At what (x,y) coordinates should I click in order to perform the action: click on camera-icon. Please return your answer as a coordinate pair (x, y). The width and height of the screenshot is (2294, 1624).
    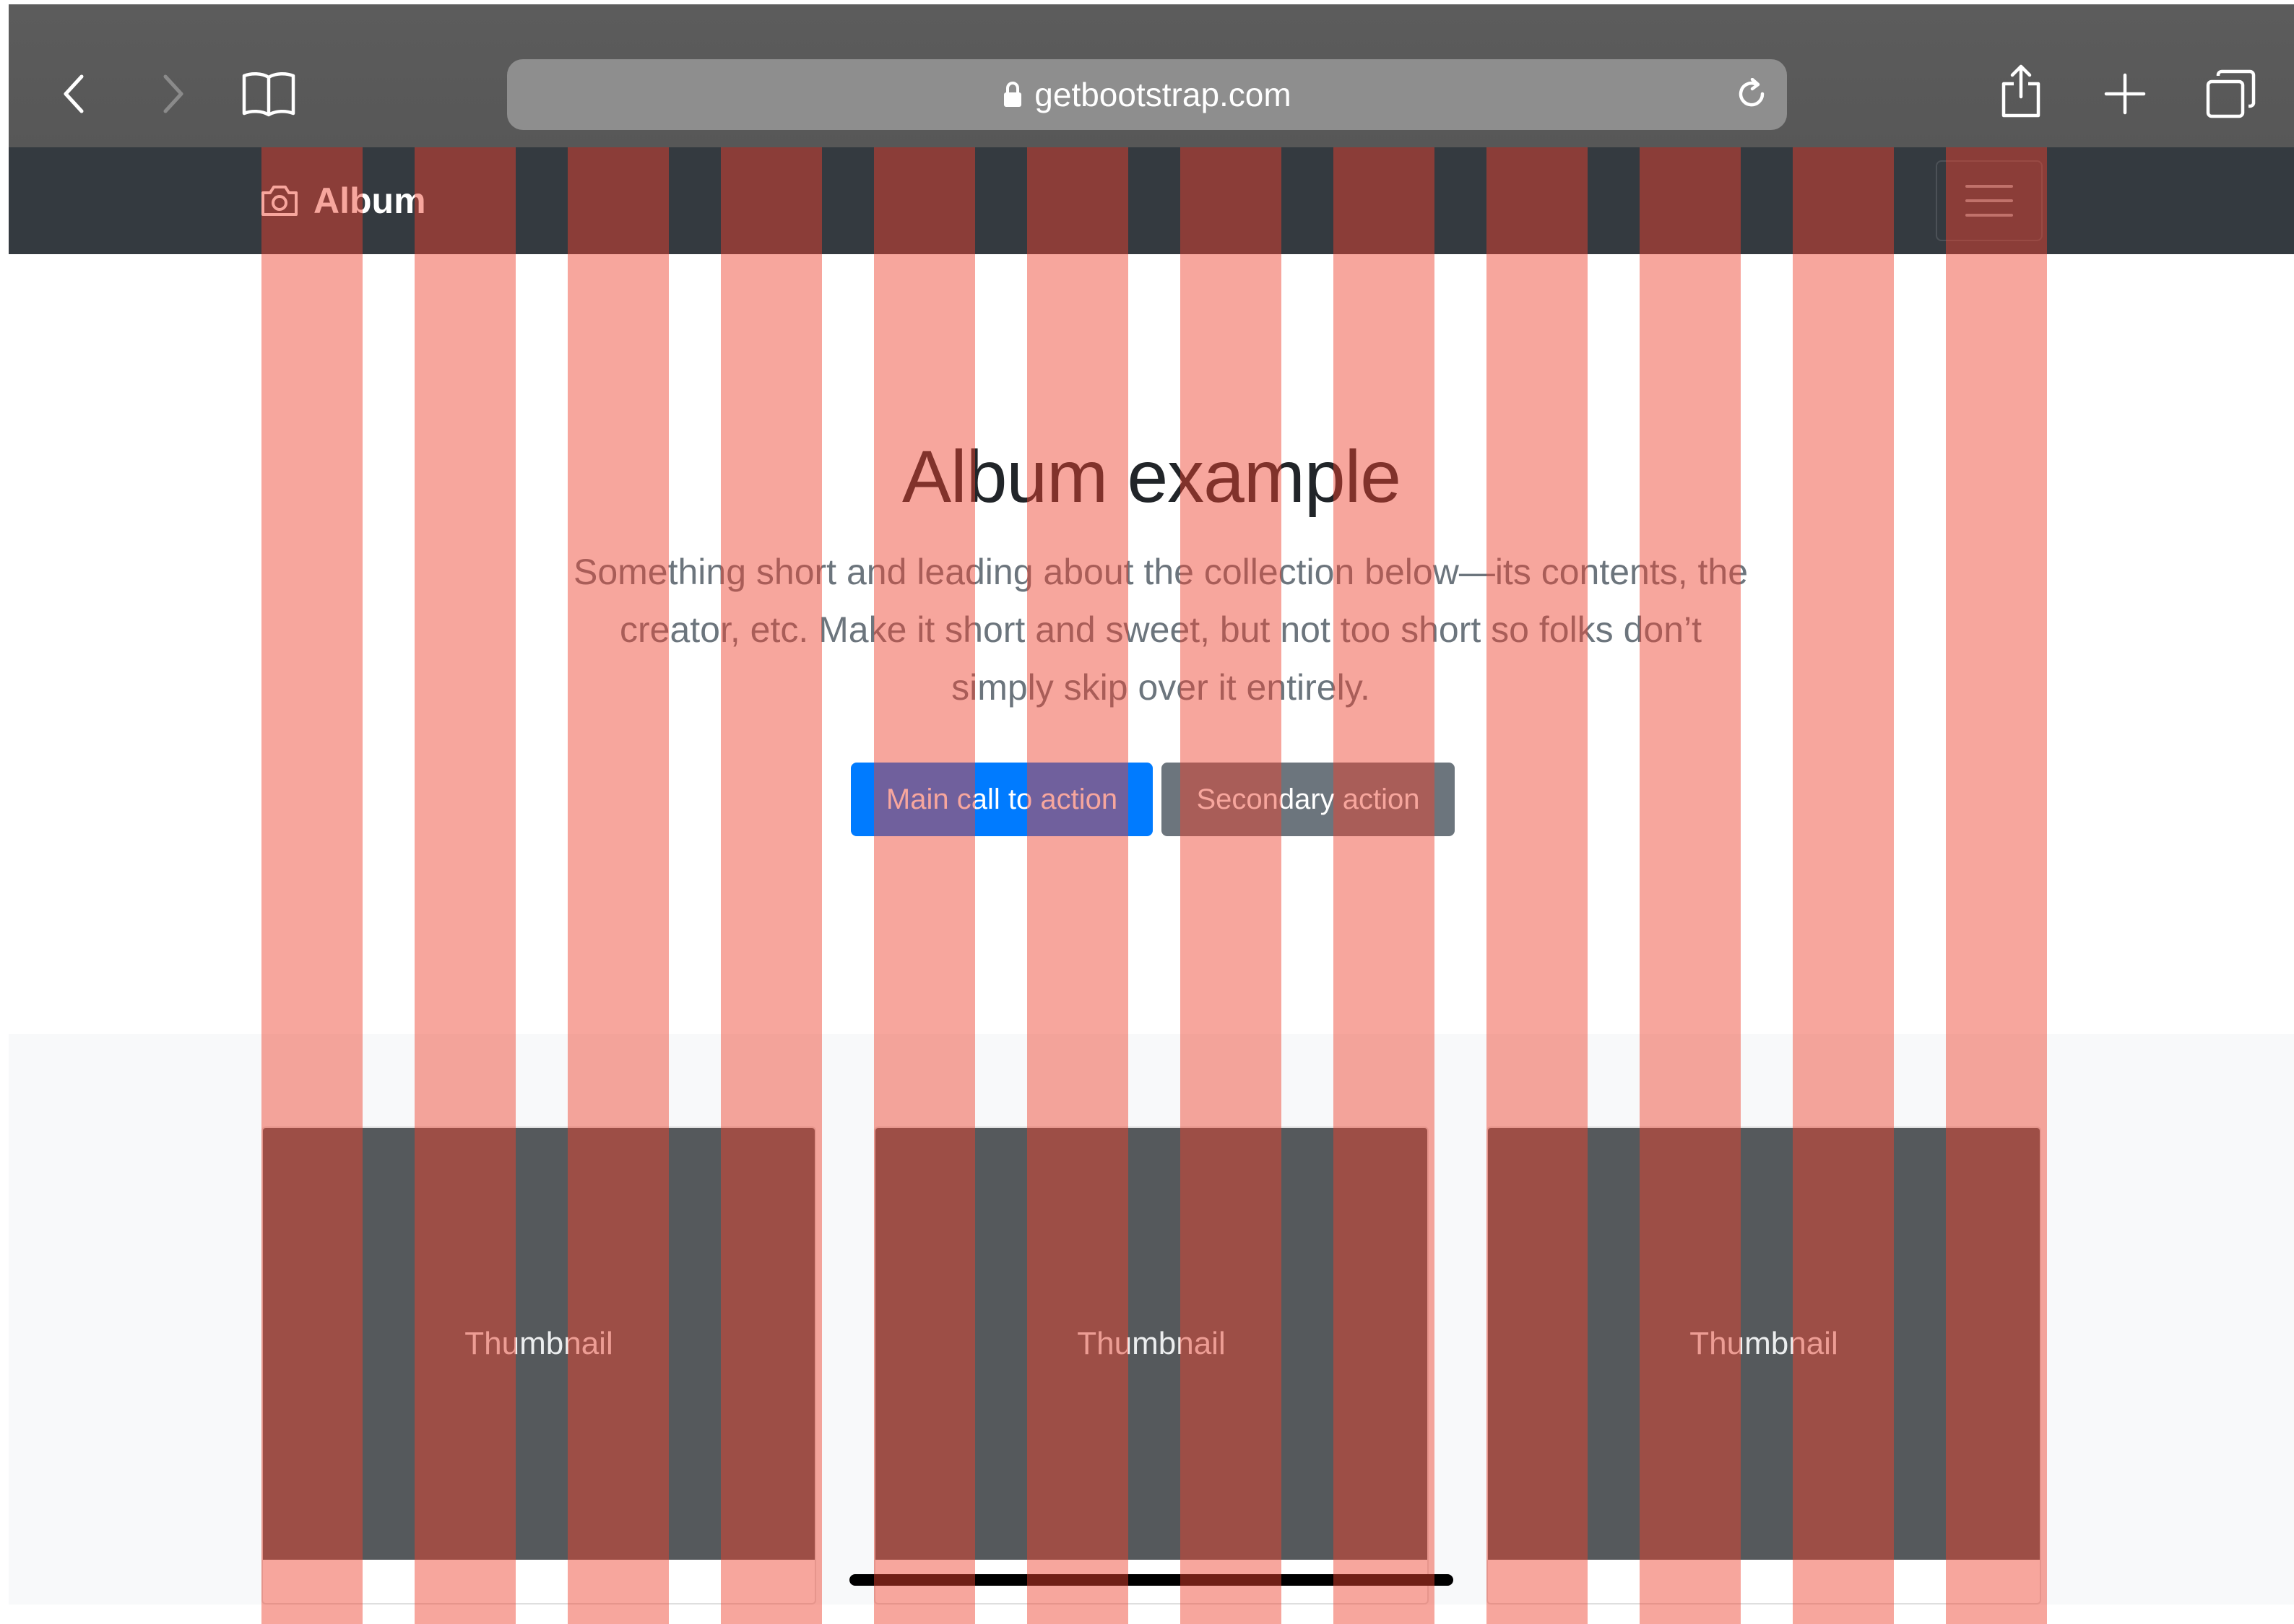
    Looking at the image, I should click on (279, 201).